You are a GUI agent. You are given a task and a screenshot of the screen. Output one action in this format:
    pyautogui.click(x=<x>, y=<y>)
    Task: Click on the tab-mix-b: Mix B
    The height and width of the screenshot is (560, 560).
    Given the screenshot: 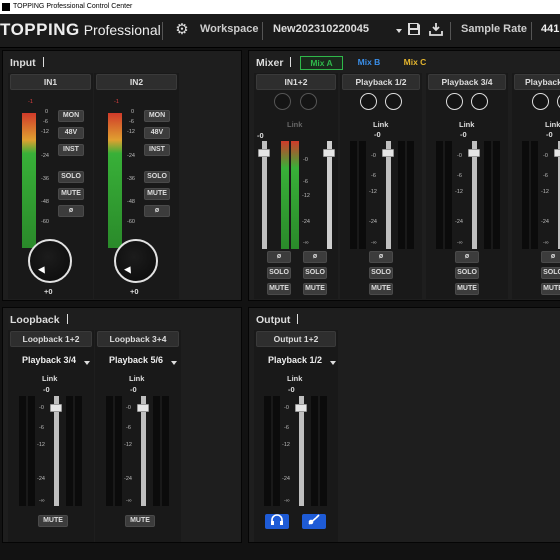 What is the action you would take?
    pyautogui.click(x=369, y=63)
    